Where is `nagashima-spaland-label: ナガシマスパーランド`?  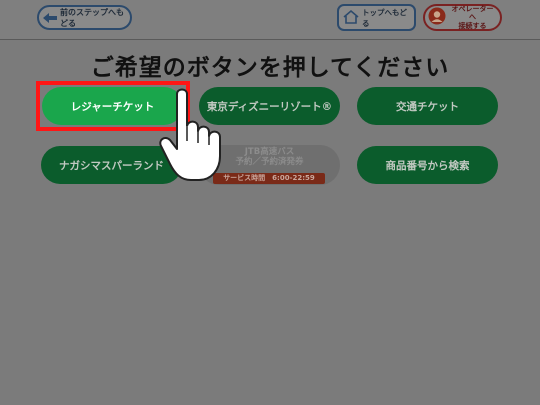 nagashima-spaland-label: ナガシマスパーランド is located at coordinates (111, 165).